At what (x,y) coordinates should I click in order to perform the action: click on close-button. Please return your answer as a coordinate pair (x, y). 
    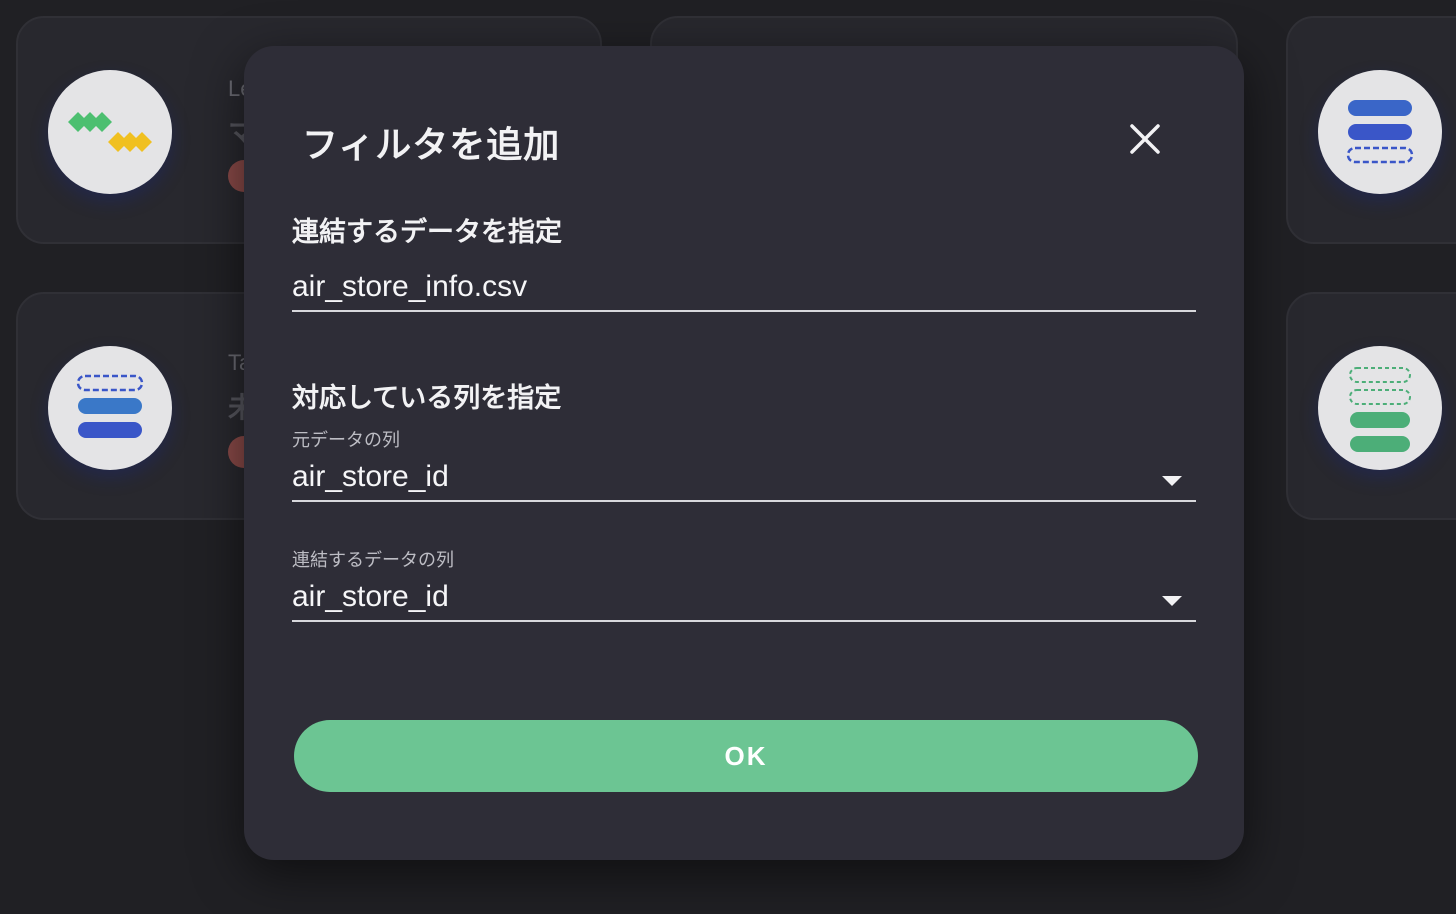
    Looking at the image, I should click on (1145, 139).